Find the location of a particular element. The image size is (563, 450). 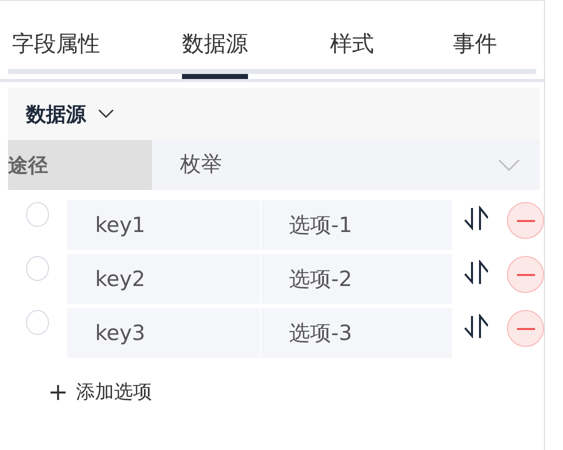

plus-icon: + is located at coordinates (58, 392).